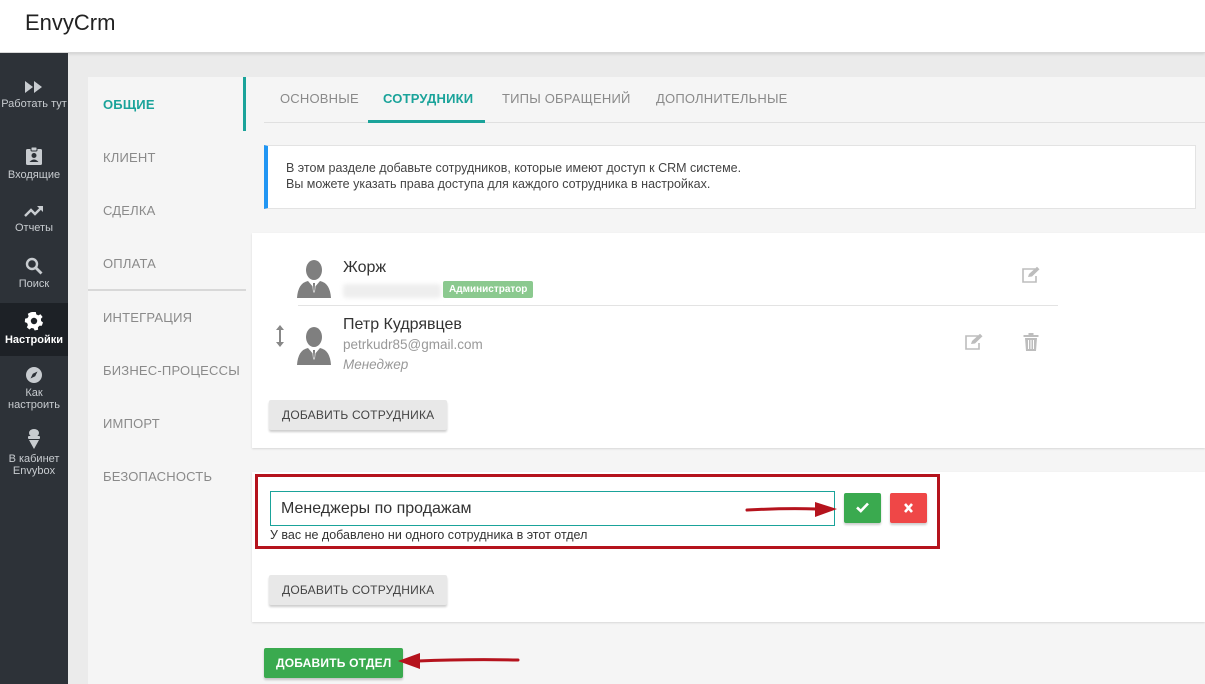 Image resolution: width=1205 pixels, height=684 pixels. I want to click on rail-label: Как настроить, so click(34, 399).